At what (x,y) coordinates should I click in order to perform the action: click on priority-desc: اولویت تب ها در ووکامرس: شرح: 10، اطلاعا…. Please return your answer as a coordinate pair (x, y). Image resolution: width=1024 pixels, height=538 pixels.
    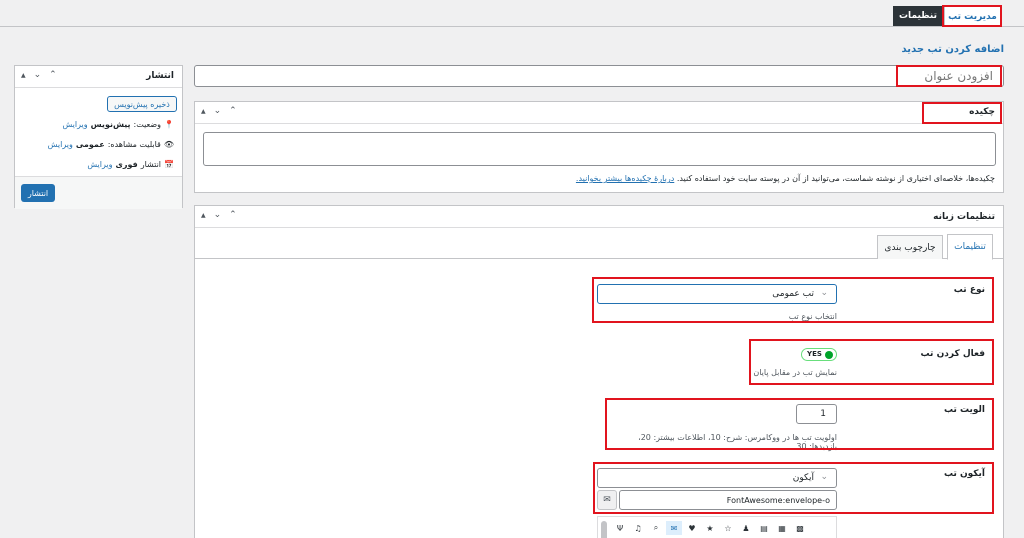
    Looking at the image, I should click on (737, 442).